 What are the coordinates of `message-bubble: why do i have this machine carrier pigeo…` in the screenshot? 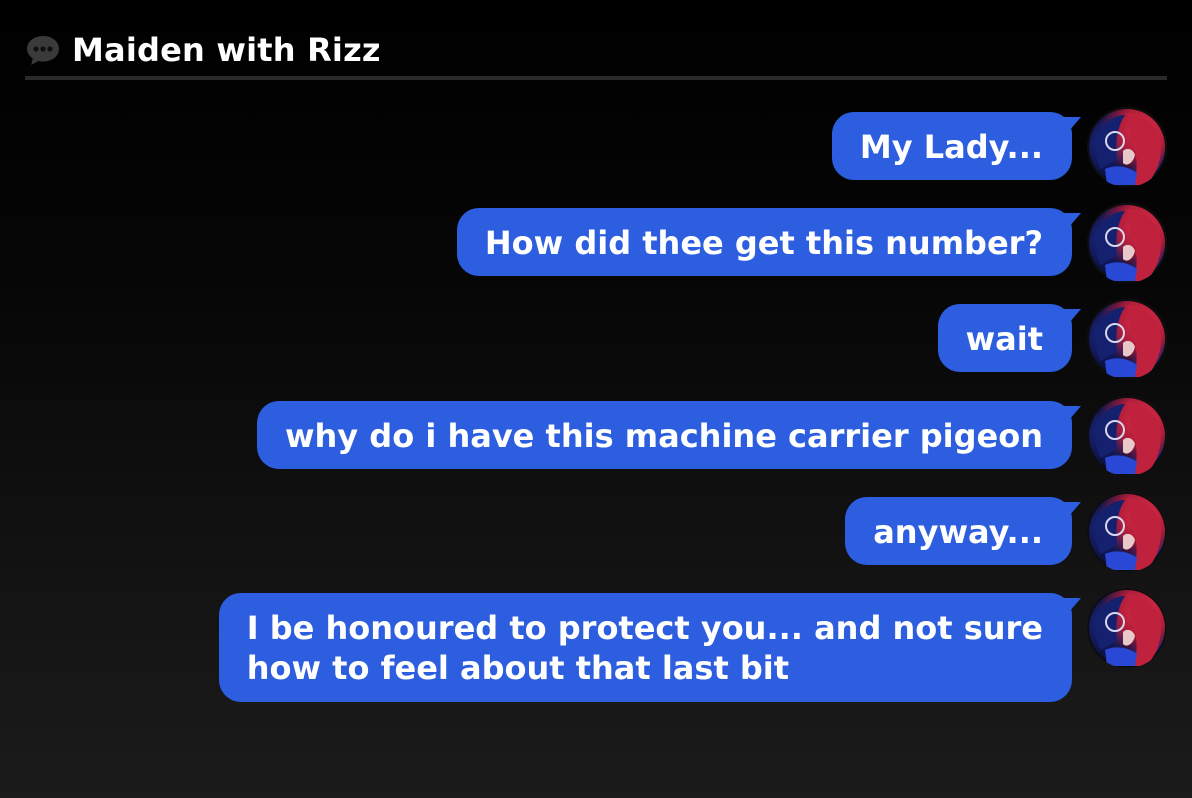 It's located at (664, 435).